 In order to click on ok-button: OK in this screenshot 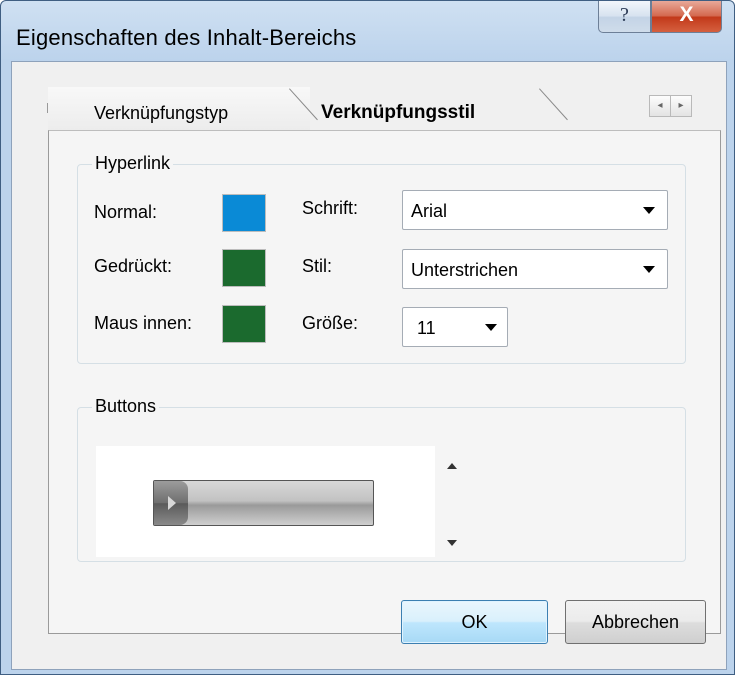, I will do `click(474, 622)`.